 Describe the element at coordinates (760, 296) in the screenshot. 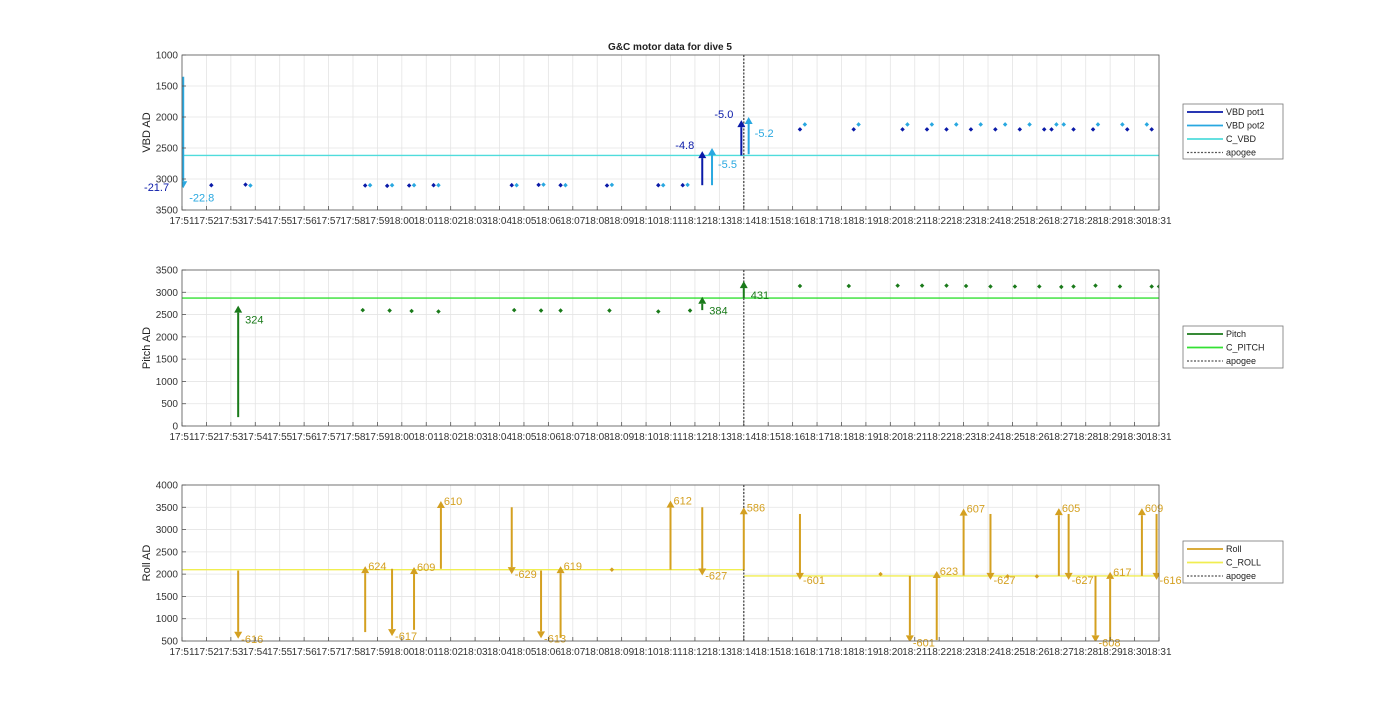

I see `arrow-label: 431` at that location.